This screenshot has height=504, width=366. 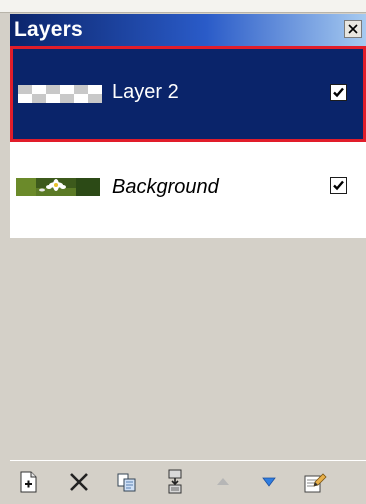 What do you see at coordinates (165, 187) in the screenshot?
I see `layer-name: Background` at bounding box center [165, 187].